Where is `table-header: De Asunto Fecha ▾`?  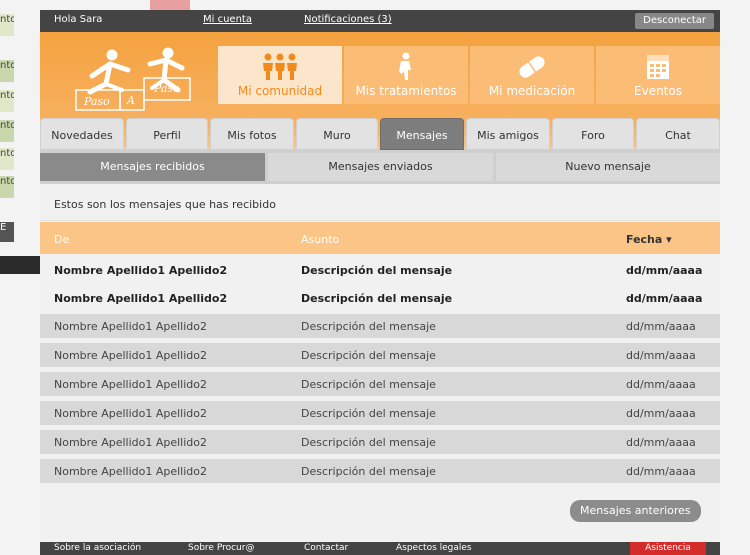
table-header: De Asunto Fecha ▾ is located at coordinates (380, 238).